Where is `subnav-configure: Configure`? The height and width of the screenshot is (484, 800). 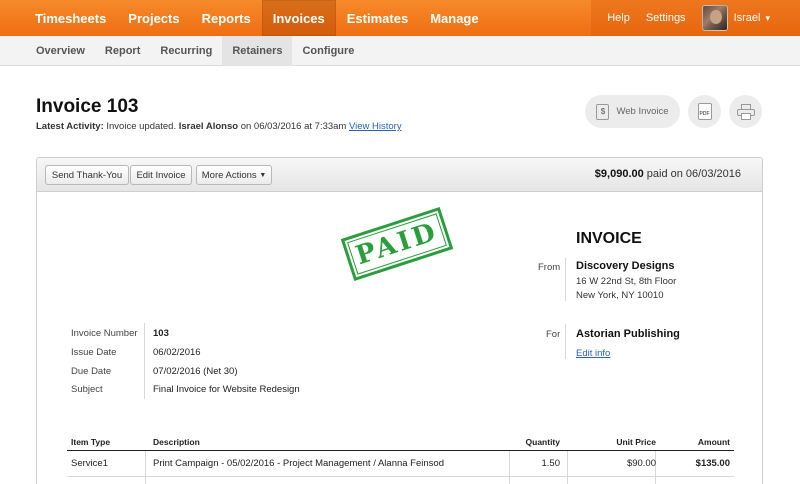 subnav-configure: Configure is located at coordinates (328, 51).